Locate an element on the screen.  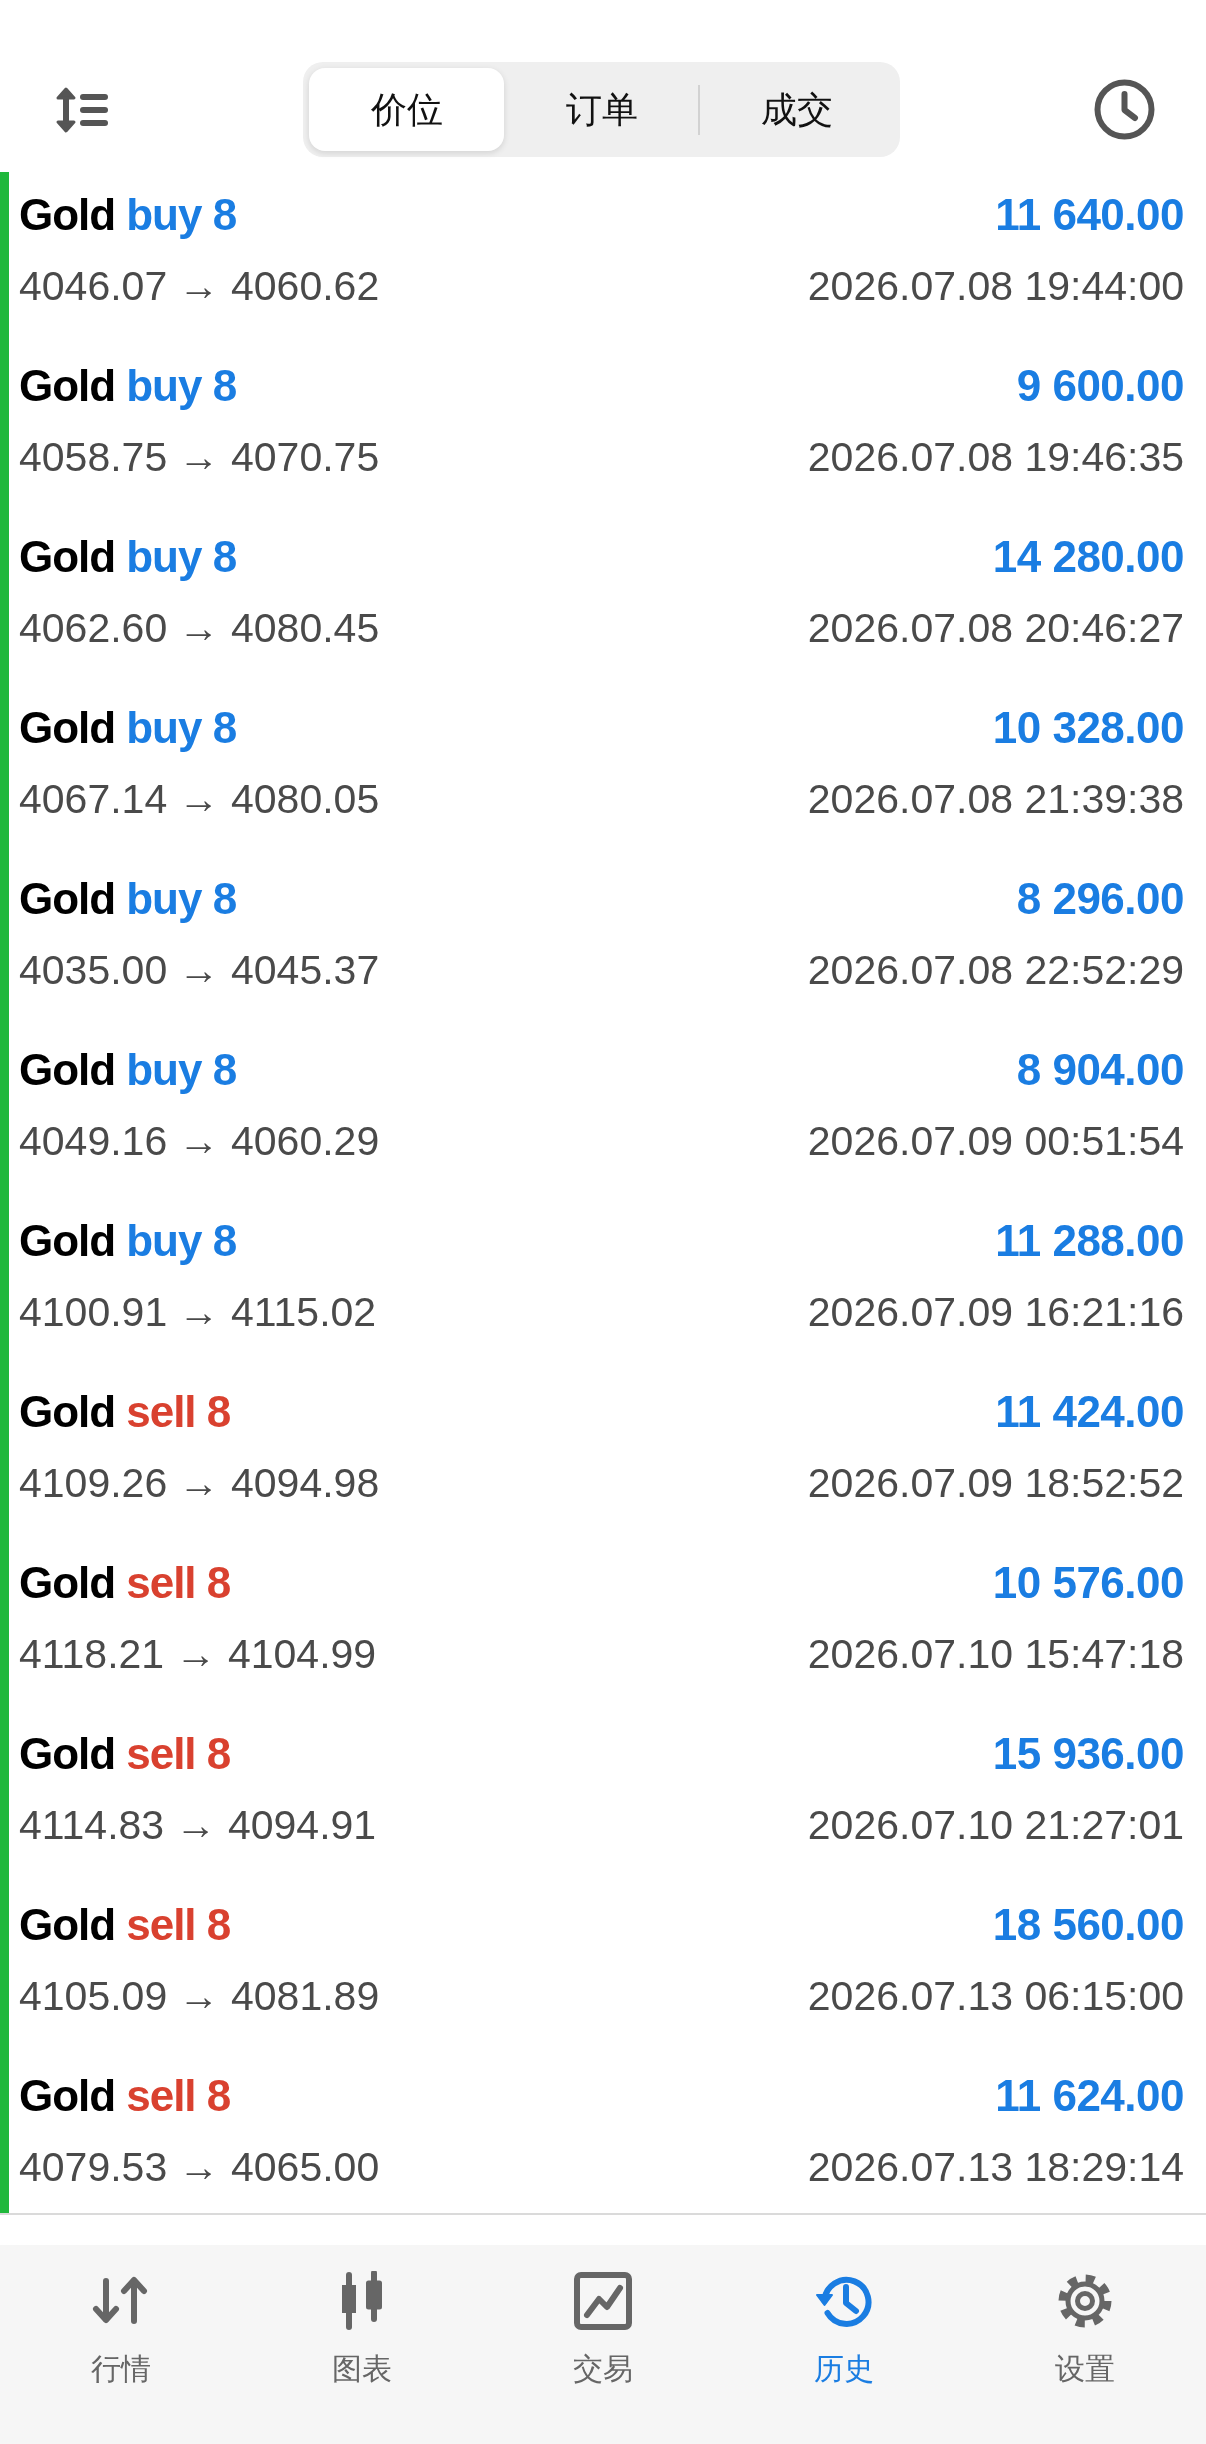
profit-value: 11 624.00 is located at coordinates (1089, 2096).